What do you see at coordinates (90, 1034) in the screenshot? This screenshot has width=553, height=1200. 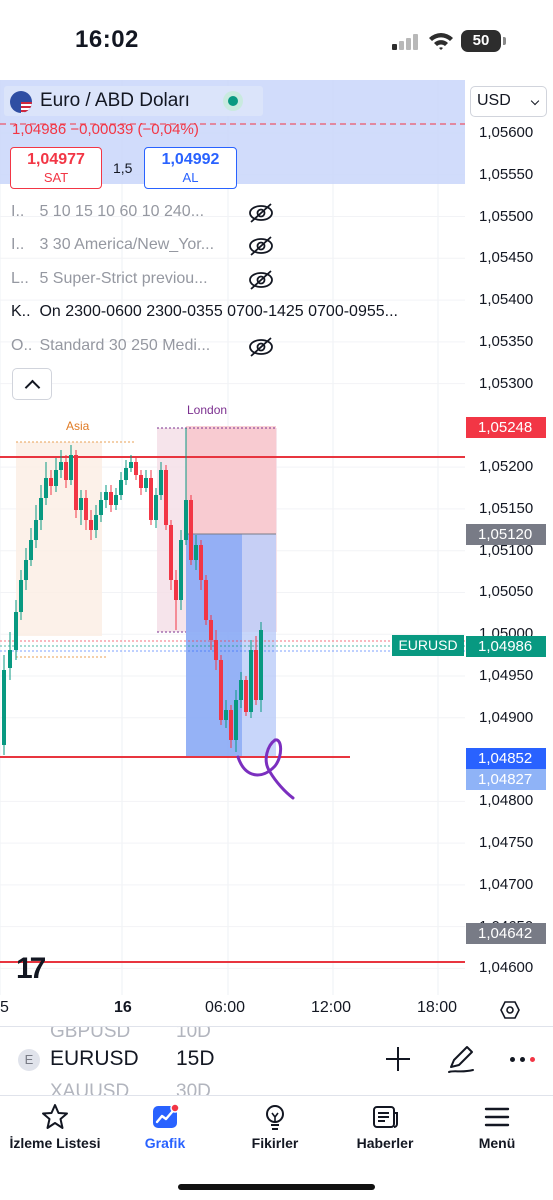 I see `ghost-symbol: GBPUSD` at bounding box center [90, 1034].